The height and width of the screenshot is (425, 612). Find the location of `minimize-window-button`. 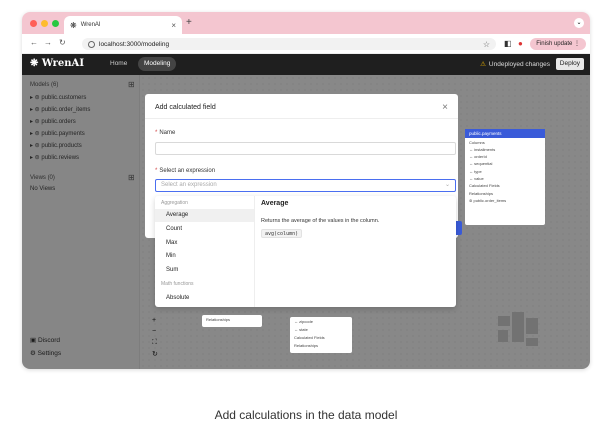

minimize-window-button is located at coordinates (44, 23).